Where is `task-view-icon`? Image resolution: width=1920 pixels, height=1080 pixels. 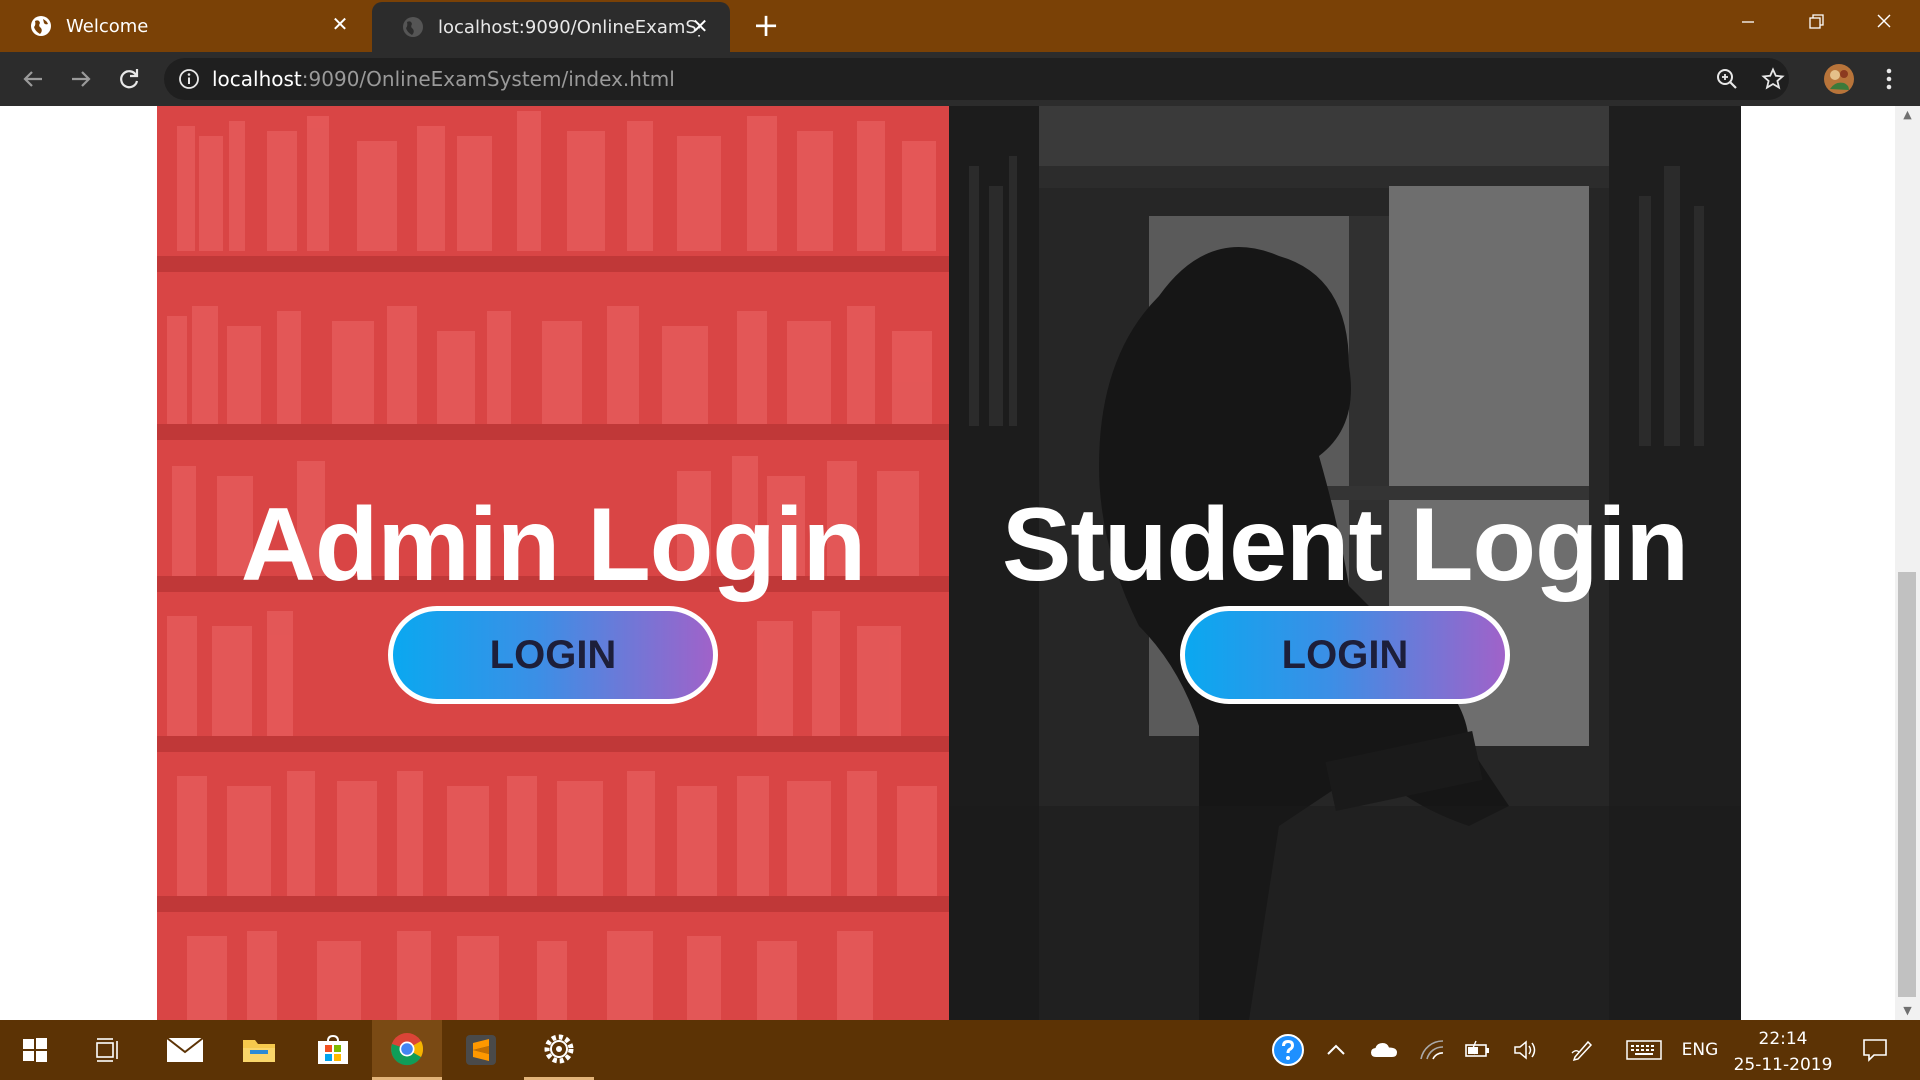
task-view-icon is located at coordinates (107, 1050).